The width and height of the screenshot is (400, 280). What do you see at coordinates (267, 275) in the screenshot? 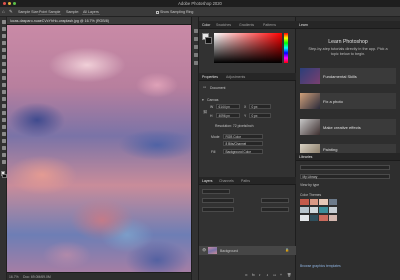
I see `adjustment-layer-icon: ◑` at bounding box center [267, 275].